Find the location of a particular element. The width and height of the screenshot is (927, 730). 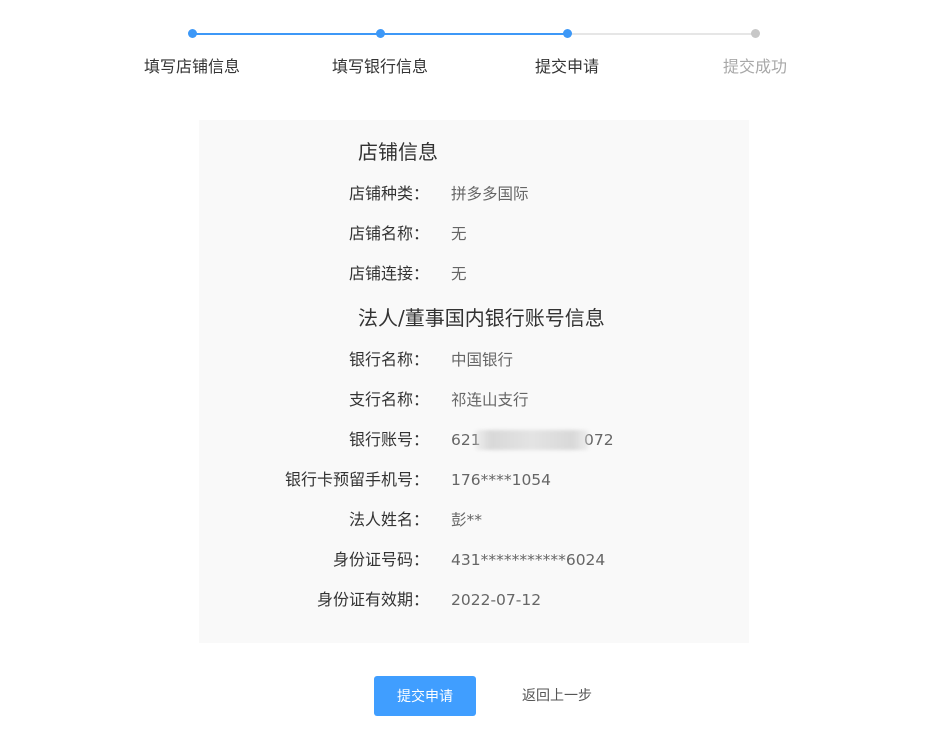

id-number-row: 身份证号码： 431***********6024 is located at coordinates (474, 560).